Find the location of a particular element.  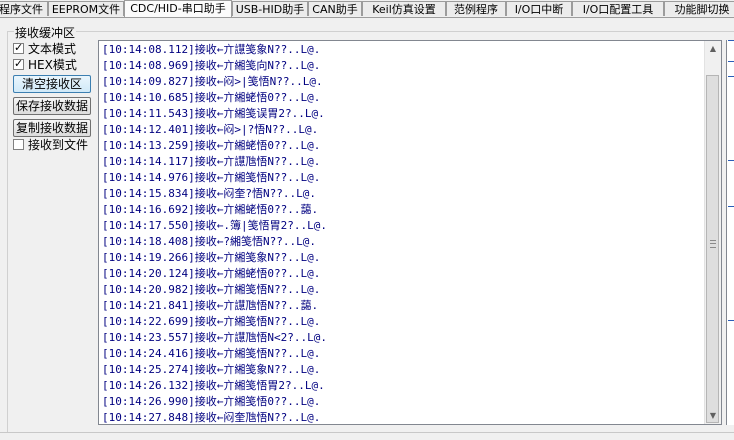

log-line: [10:14:15.834]接收←闷奎?悟N??..L@. is located at coordinates (209, 193).